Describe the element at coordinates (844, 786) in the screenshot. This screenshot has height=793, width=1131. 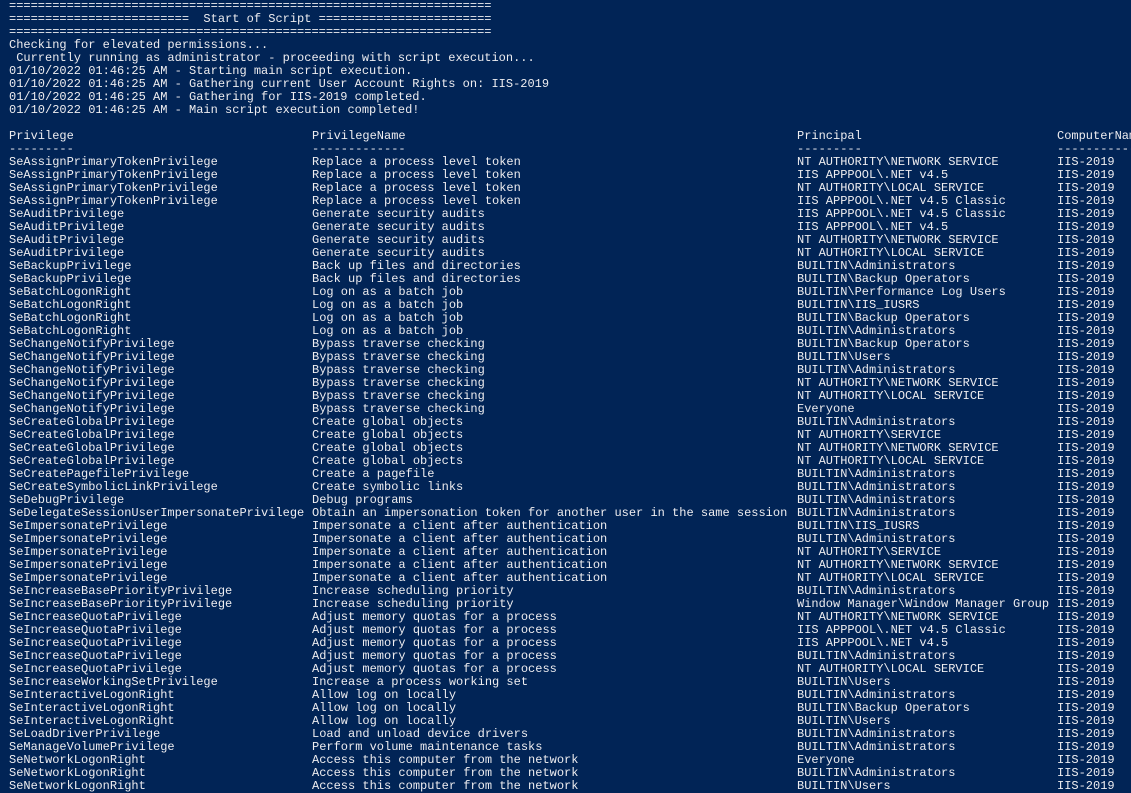
I see `principal-cell: BUILTIN\Users` at that location.